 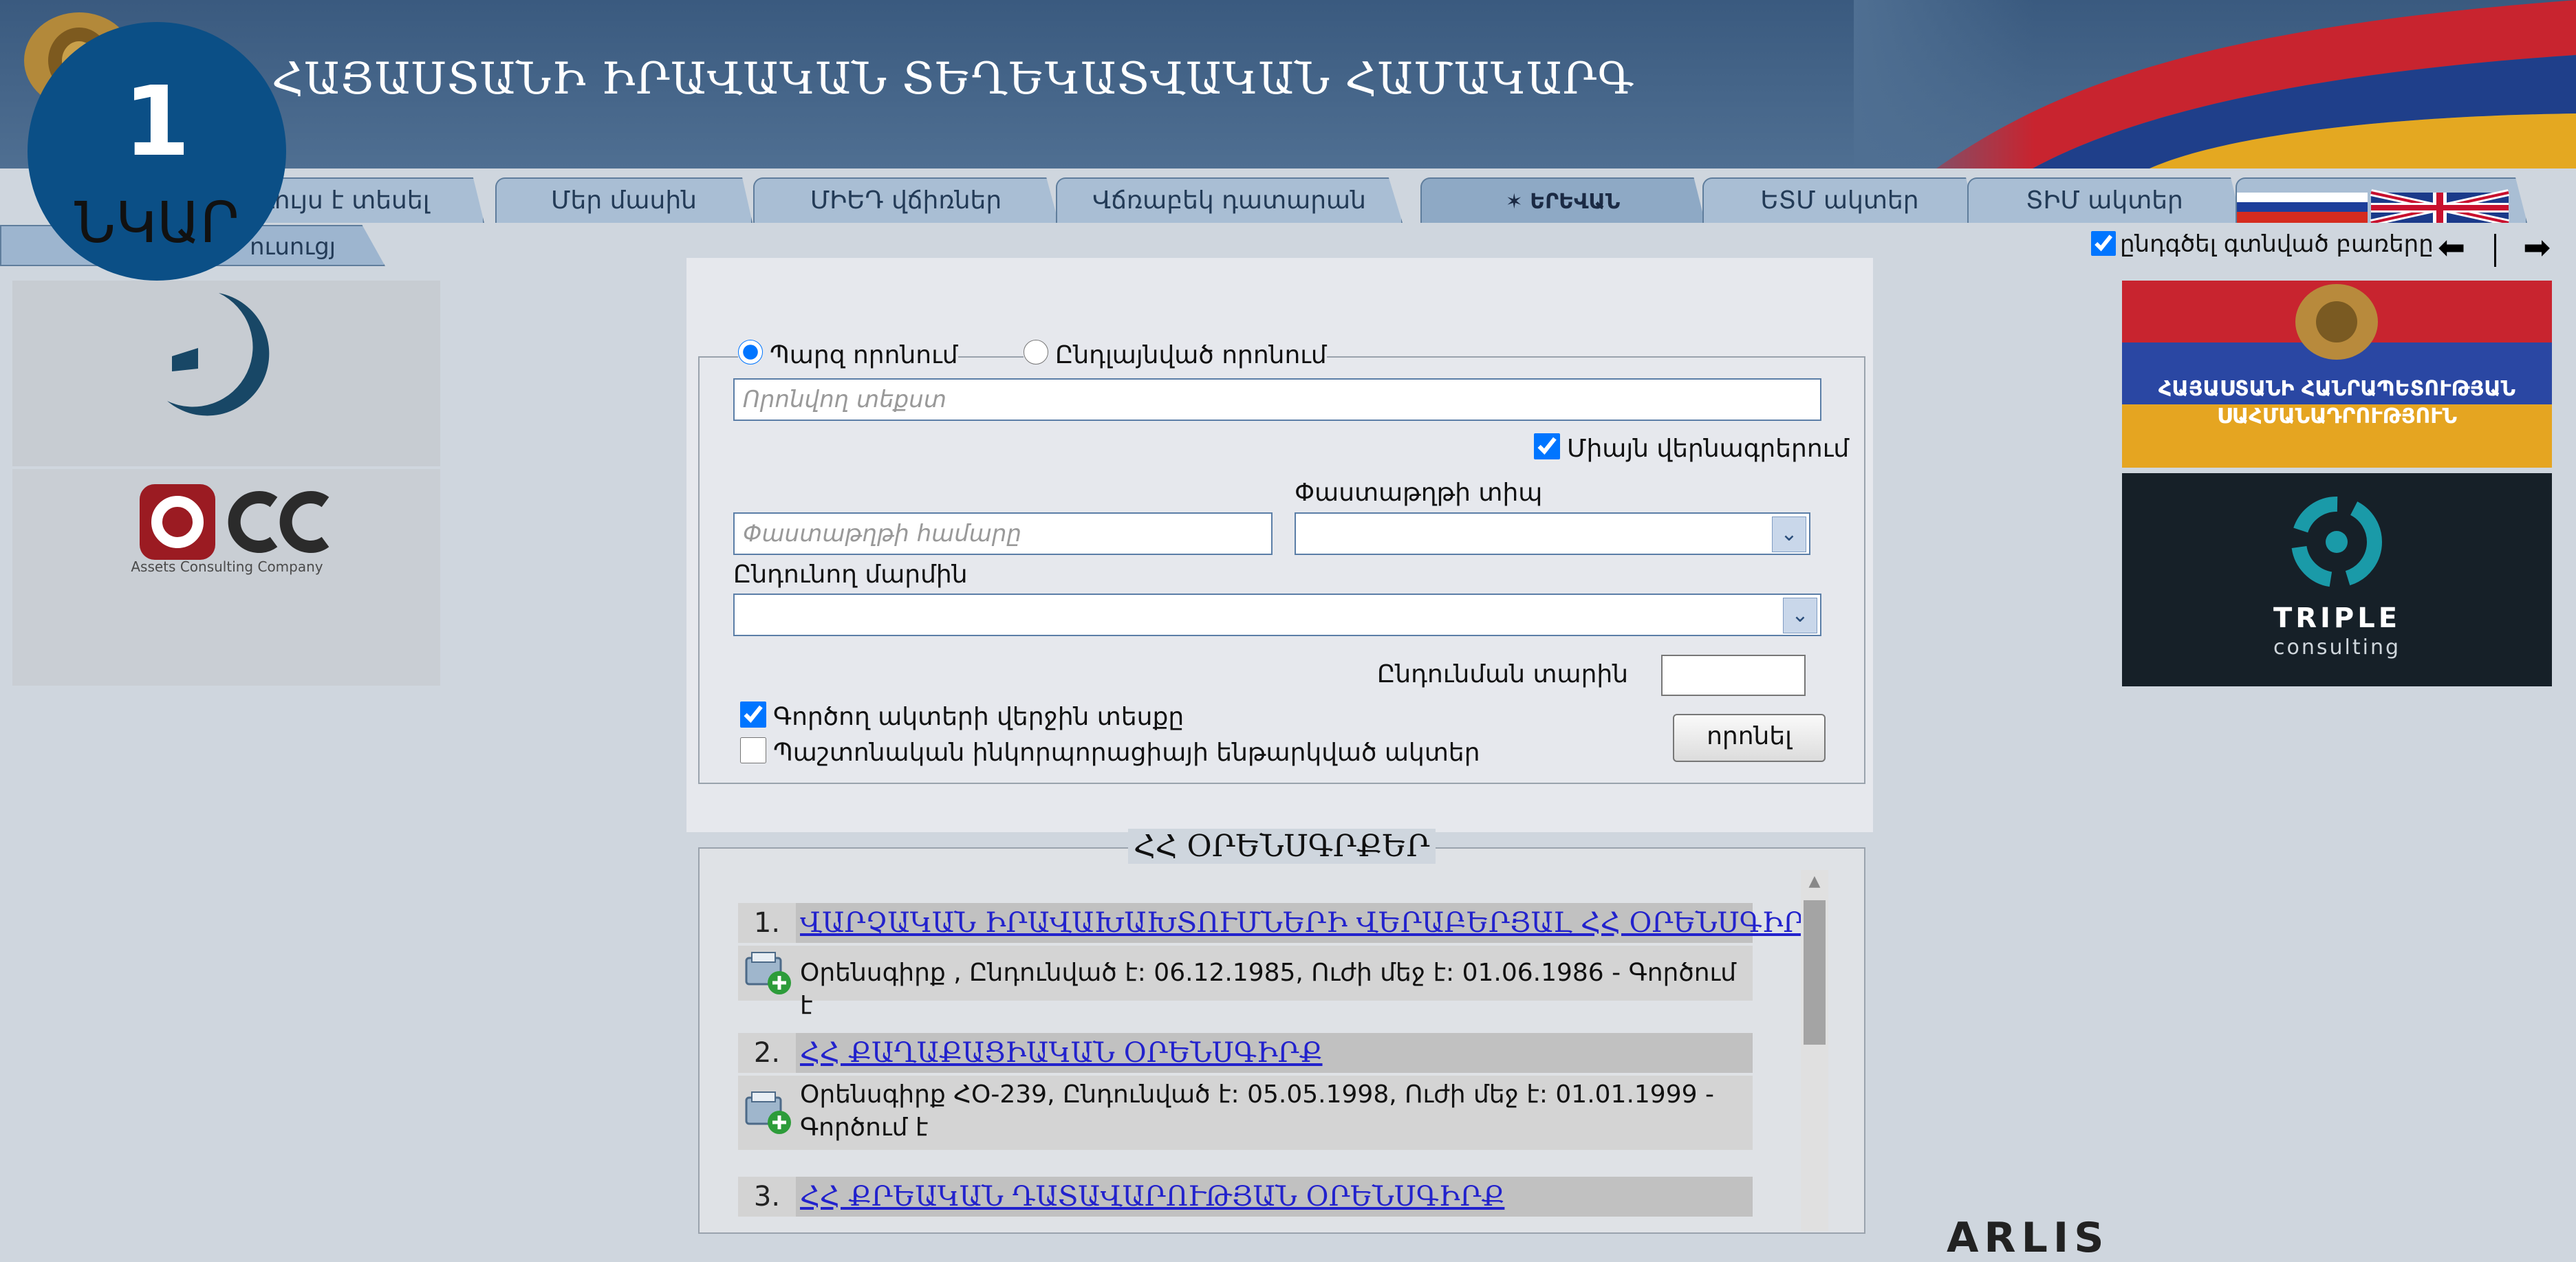 What do you see at coordinates (2337, 647) in the screenshot?
I see `triple-subtitle: consulting` at bounding box center [2337, 647].